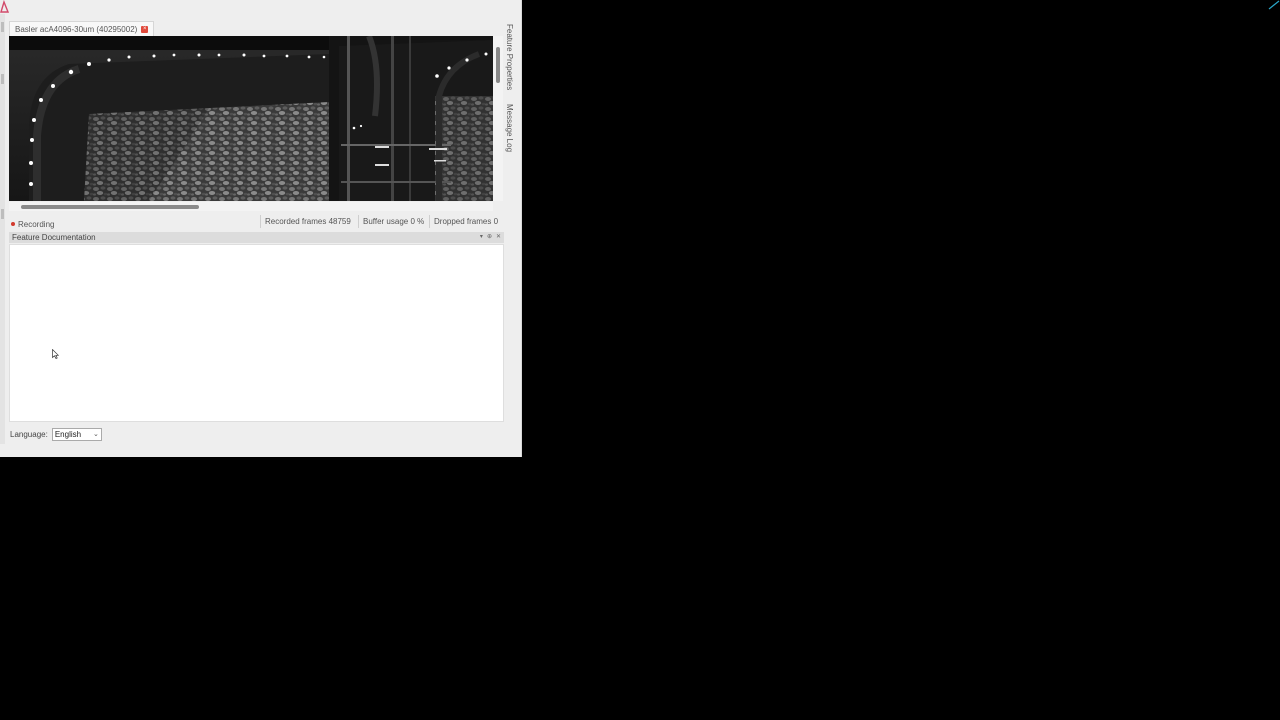 This screenshot has width=1280, height=720. What do you see at coordinates (54, 237) in the screenshot?
I see `panel-title: Feature Documentation` at bounding box center [54, 237].